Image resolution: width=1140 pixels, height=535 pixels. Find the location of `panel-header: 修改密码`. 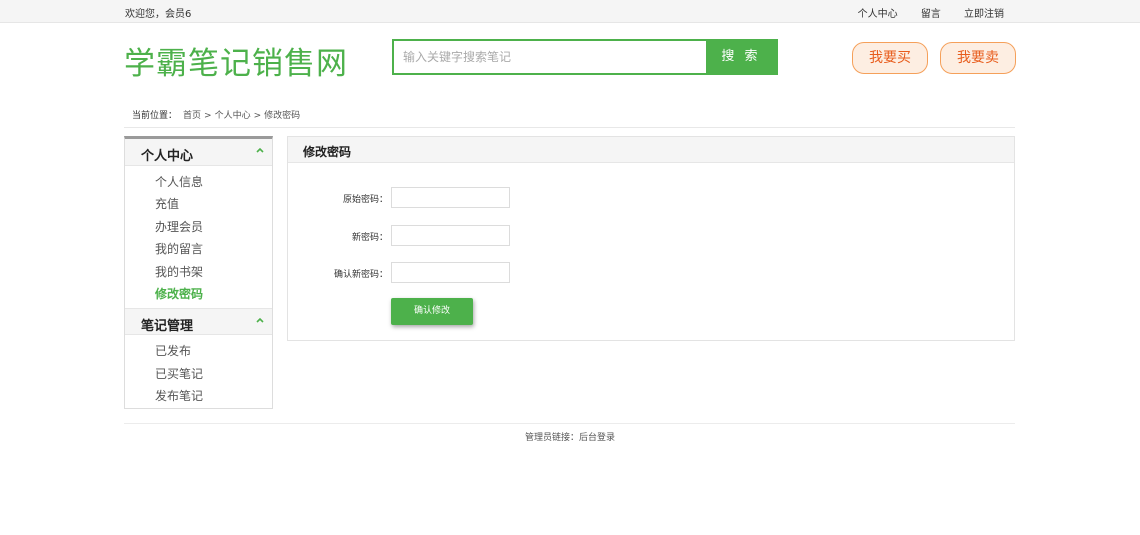

panel-header: 修改密码 is located at coordinates (651, 150).